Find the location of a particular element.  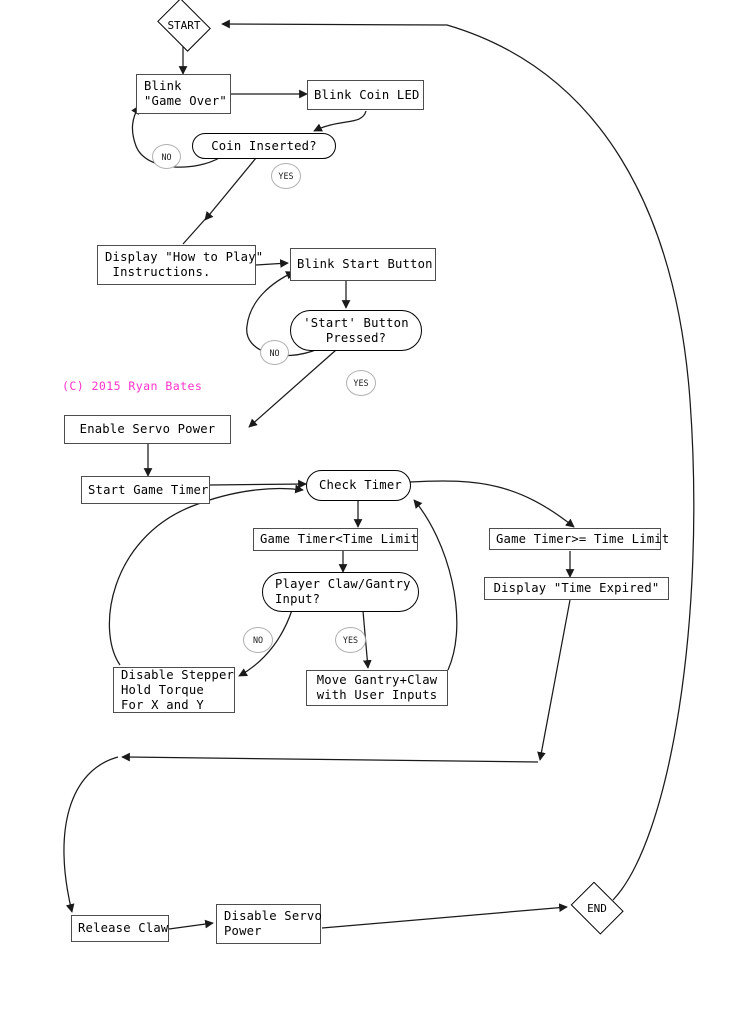

blink-coin-led-label: Blink Coin LED is located at coordinates (367, 94).